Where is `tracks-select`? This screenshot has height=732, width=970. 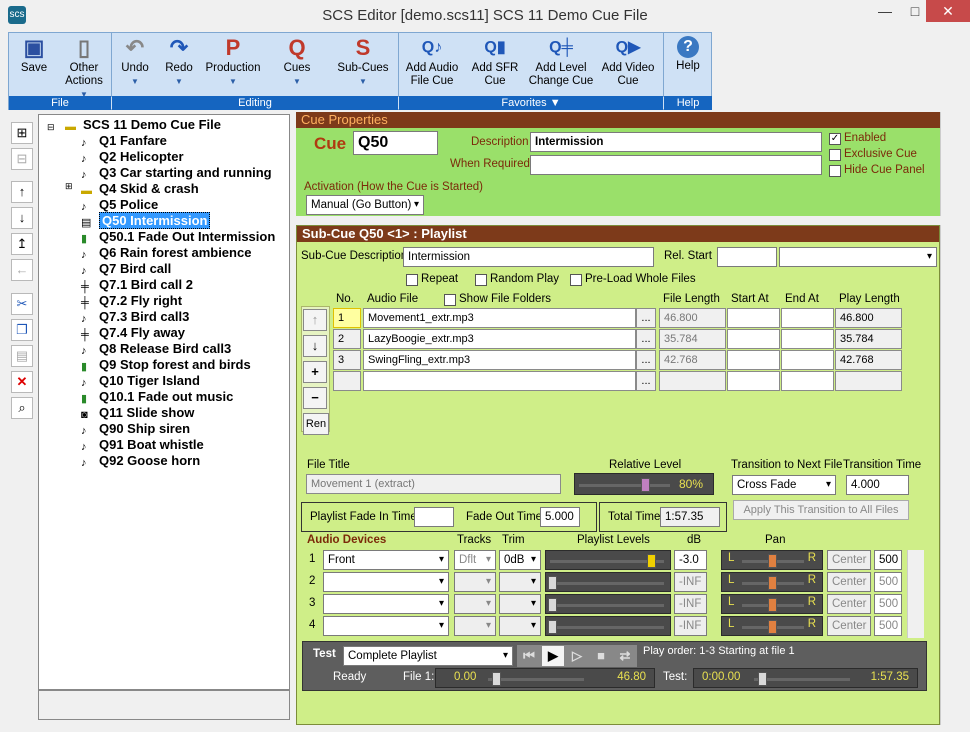
tracks-select is located at coordinates (475, 582).